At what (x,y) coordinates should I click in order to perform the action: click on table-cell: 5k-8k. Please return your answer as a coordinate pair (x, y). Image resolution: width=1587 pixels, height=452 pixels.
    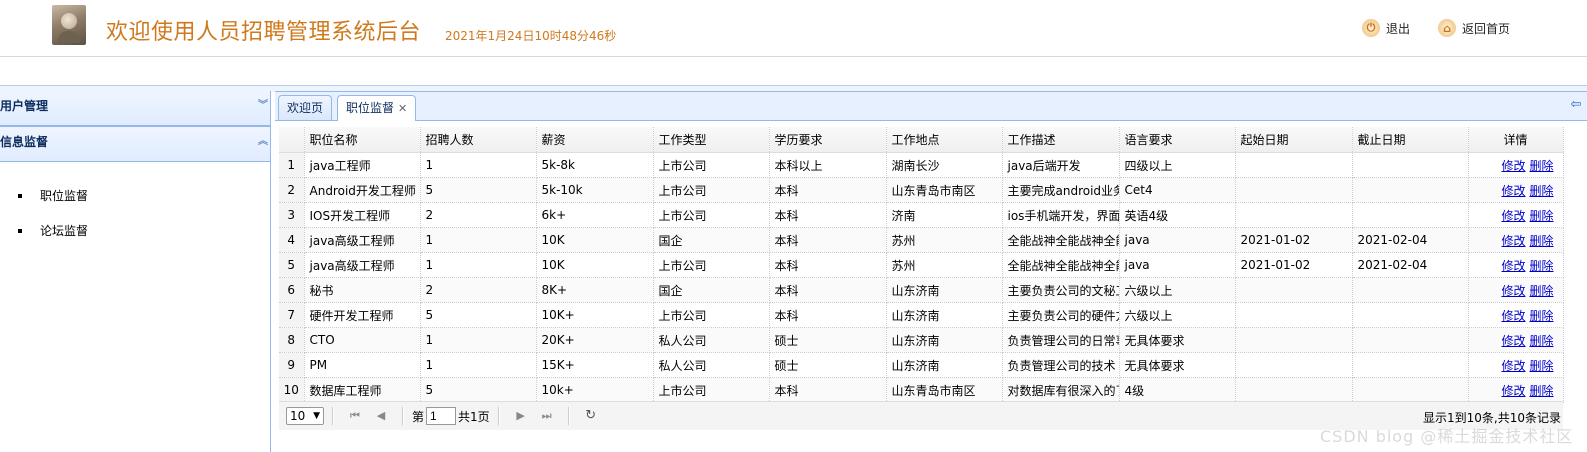
    Looking at the image, I should click on (595, 165).